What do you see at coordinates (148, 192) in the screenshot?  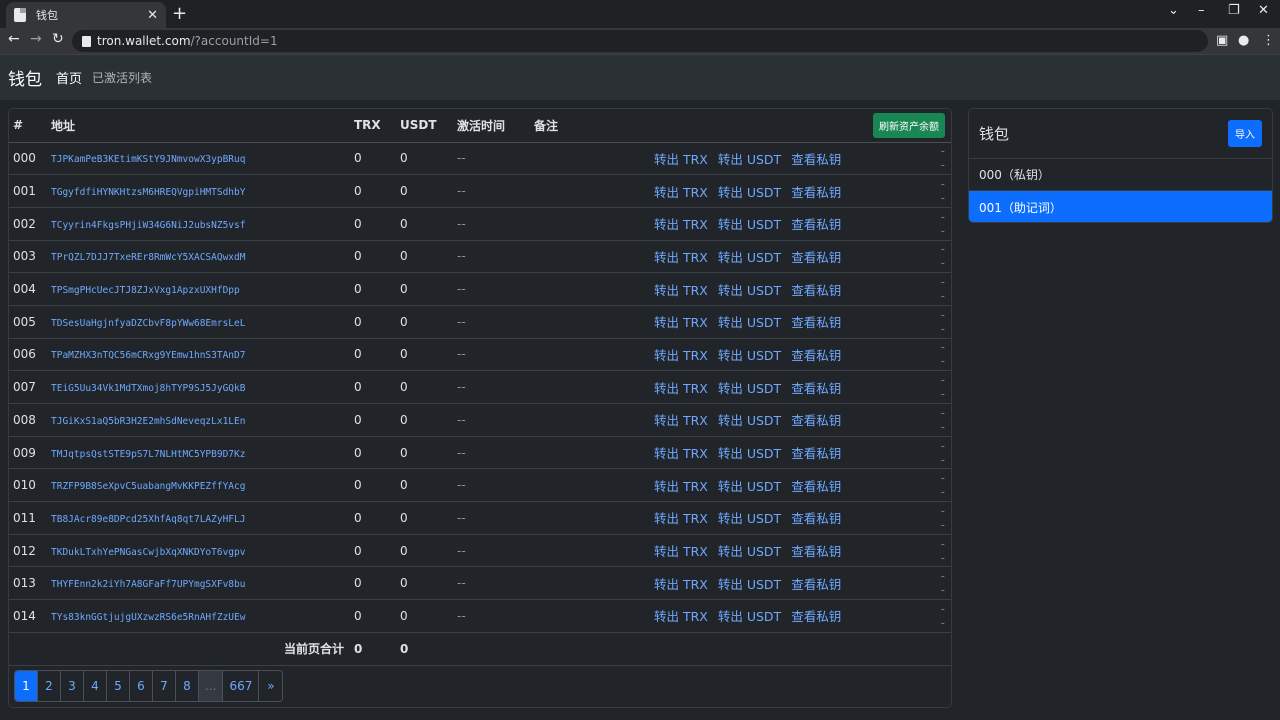 I see `address-link: TGgyfdfiHYNKHtzsM6HREQVgpiHMTSdhbY` at bounding box center [148, 192].